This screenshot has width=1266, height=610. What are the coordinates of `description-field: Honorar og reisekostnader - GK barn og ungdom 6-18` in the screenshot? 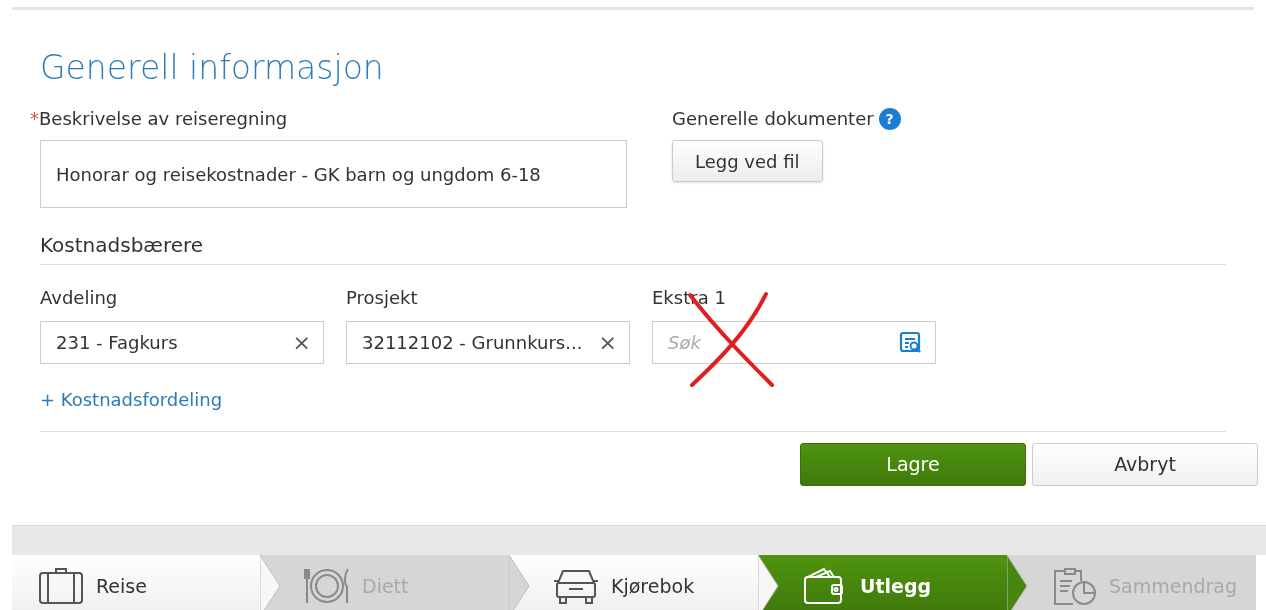 It's located at (333, 174).